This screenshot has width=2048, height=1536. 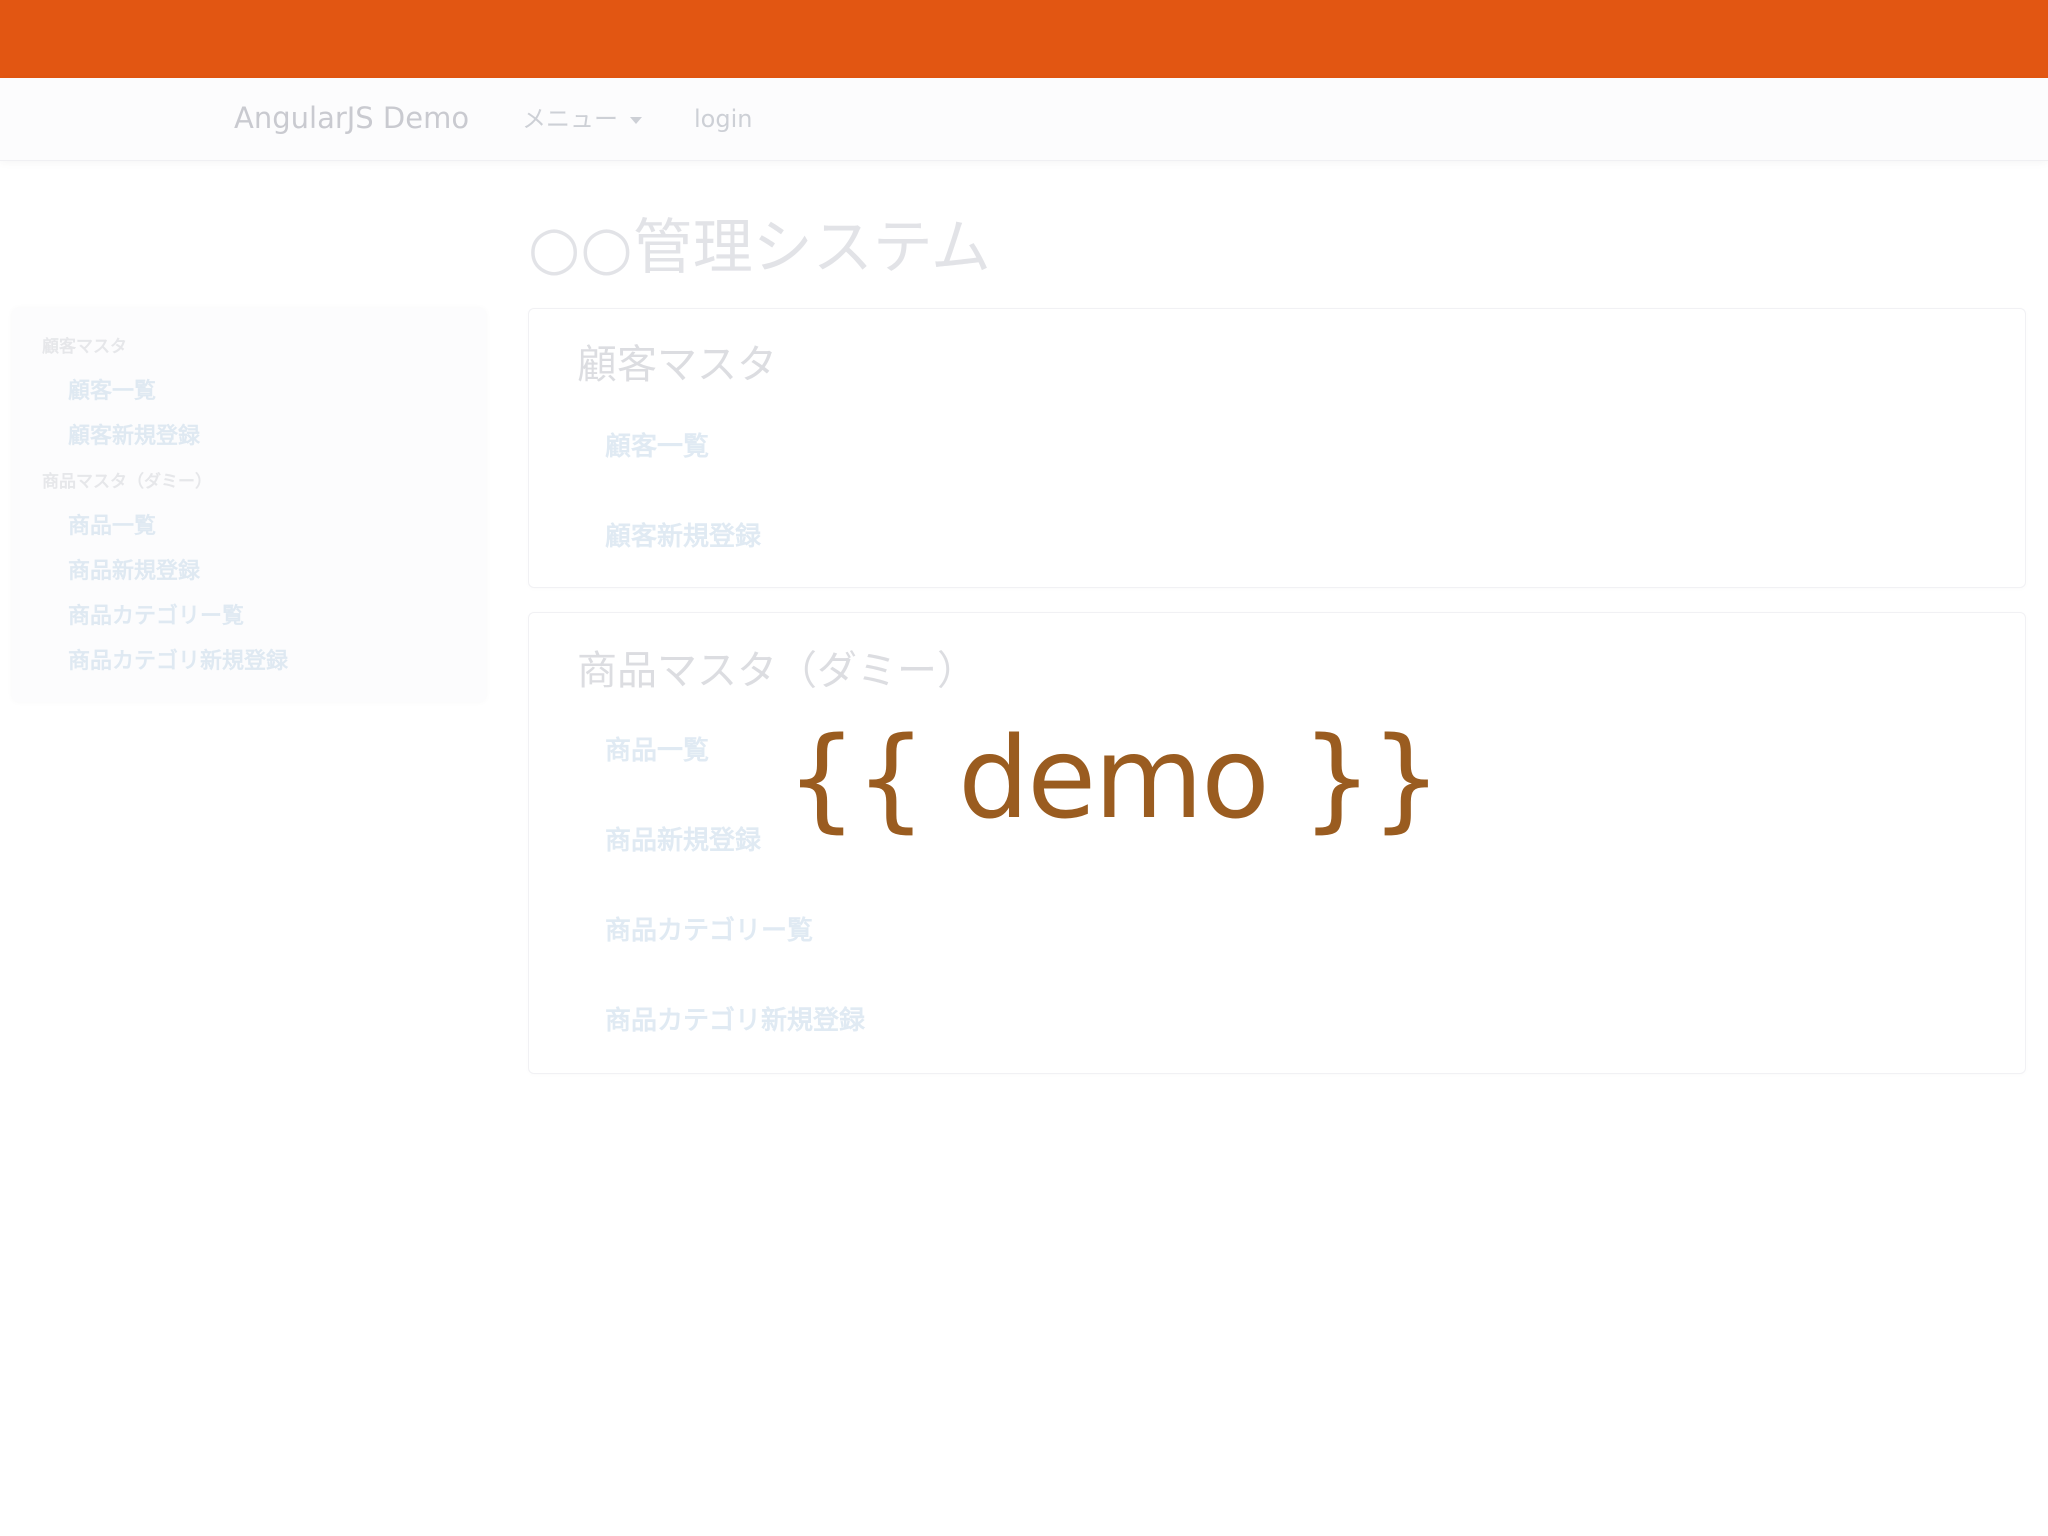 I want to click on panel-link-customer-new: 顧客新規登録, so click(x=683, y=537).